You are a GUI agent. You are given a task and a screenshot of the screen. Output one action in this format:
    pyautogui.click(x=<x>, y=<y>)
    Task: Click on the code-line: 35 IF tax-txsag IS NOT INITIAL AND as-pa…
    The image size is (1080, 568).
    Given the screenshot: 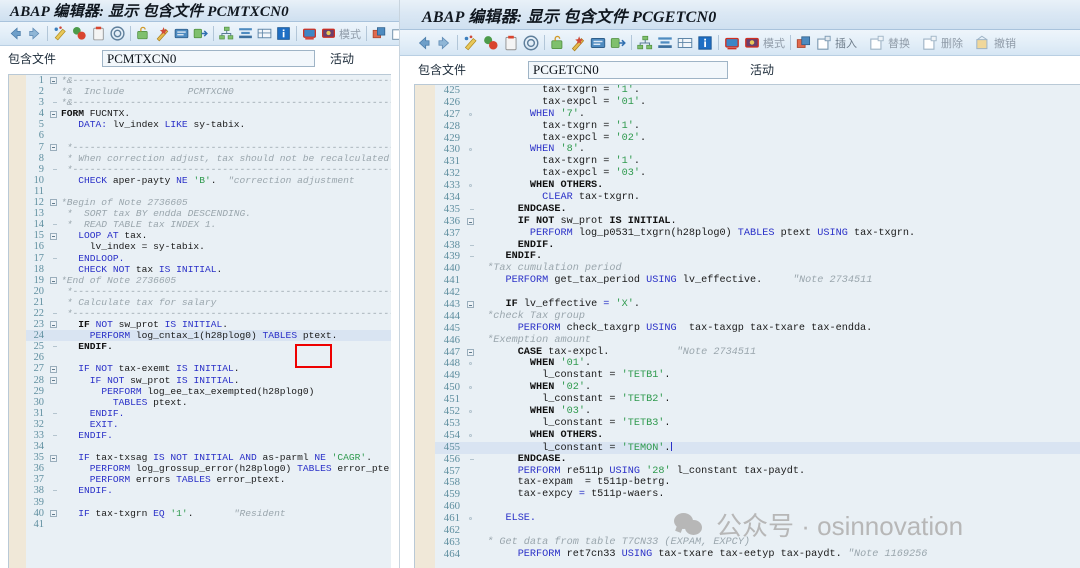 What is the action you would take?
    pyautogui.click(x=208, y=457)
    